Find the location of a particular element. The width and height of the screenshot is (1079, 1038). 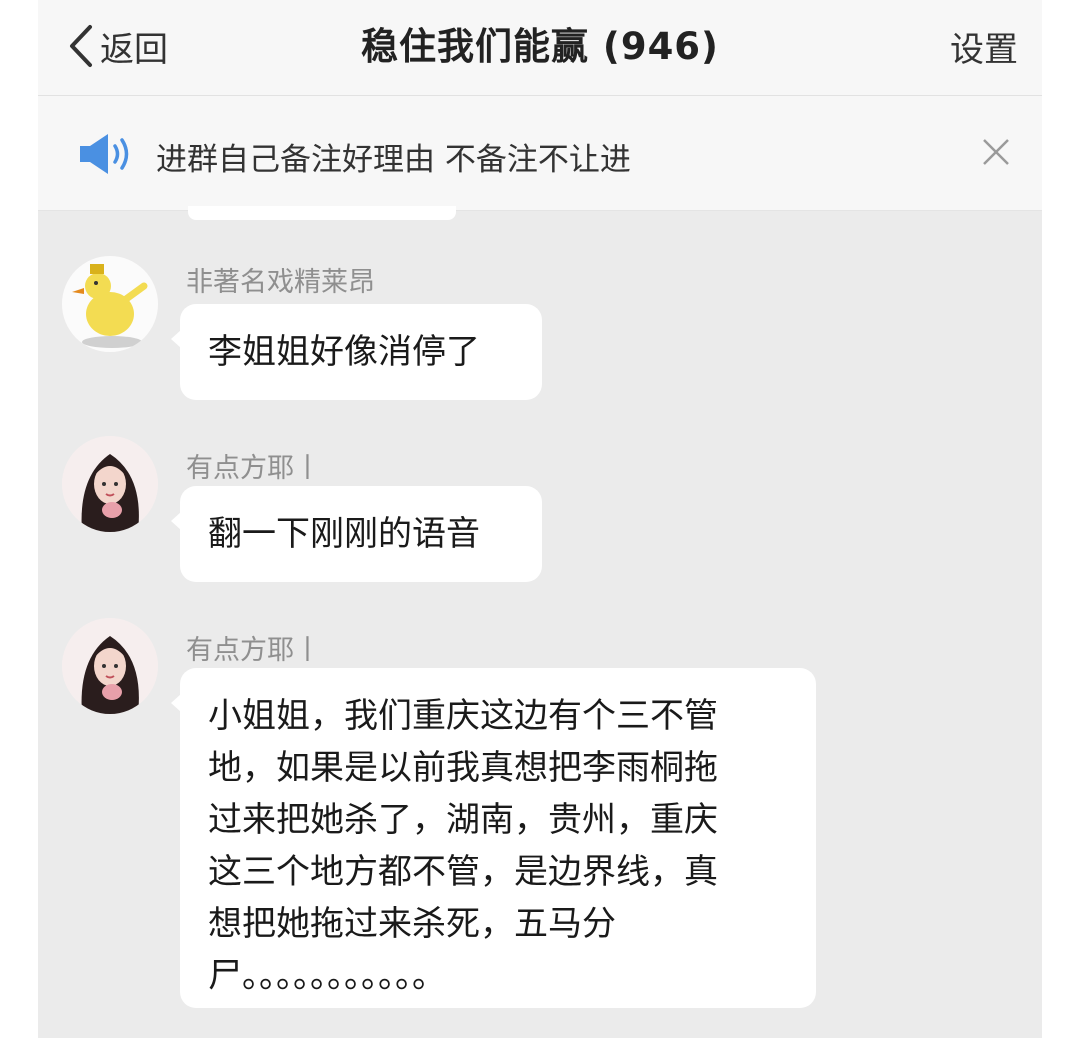

scroll-hint is located at coordinates (322, 213).